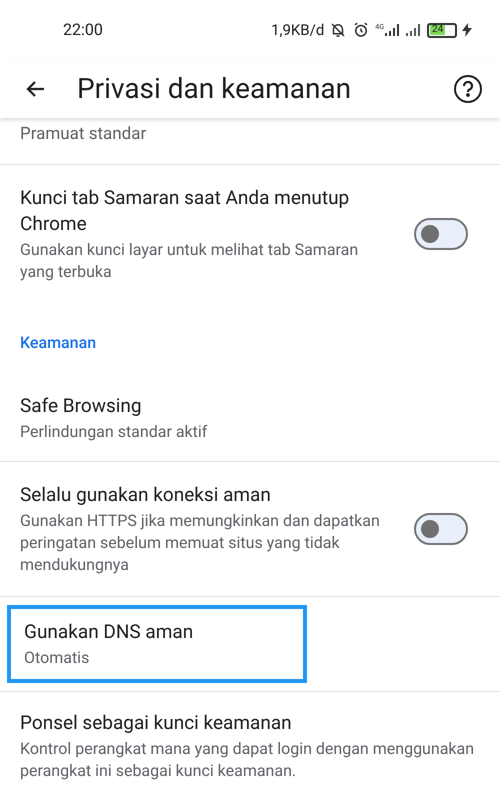 This screenshot has width=500, height=800. I want to click on page-title: Privasi dan keamanan, so click(214, 89).